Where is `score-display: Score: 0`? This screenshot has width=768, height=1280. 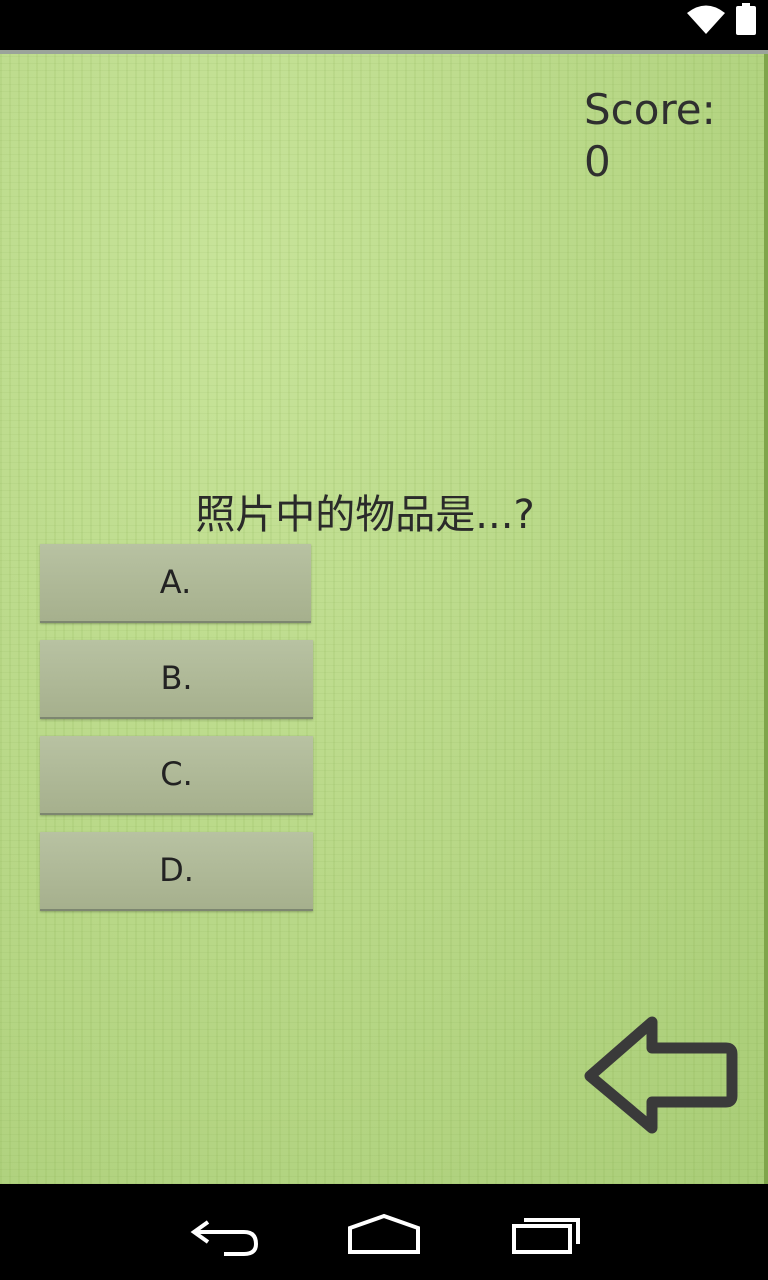
score-display: Score: 0 is located at coordinates (669, 136).